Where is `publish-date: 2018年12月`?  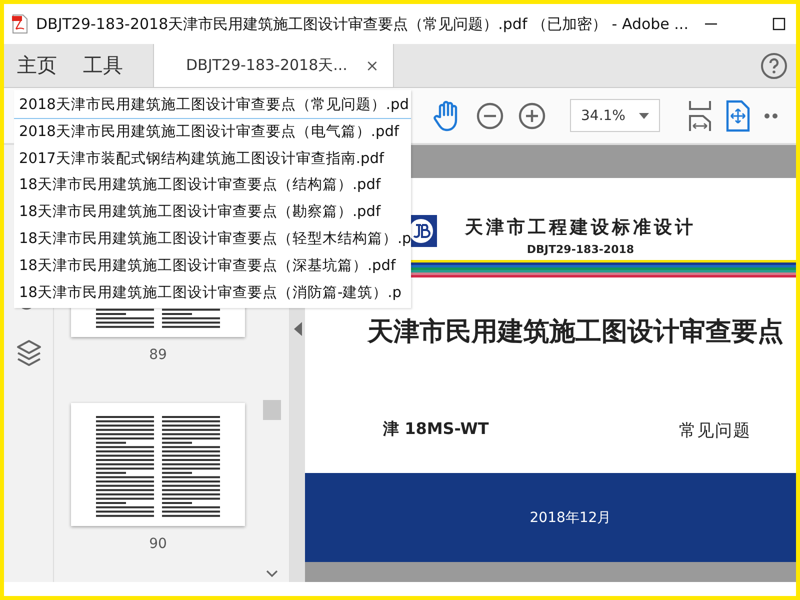
publish-date: 2018年12月 is located at coordinates (571, 517).